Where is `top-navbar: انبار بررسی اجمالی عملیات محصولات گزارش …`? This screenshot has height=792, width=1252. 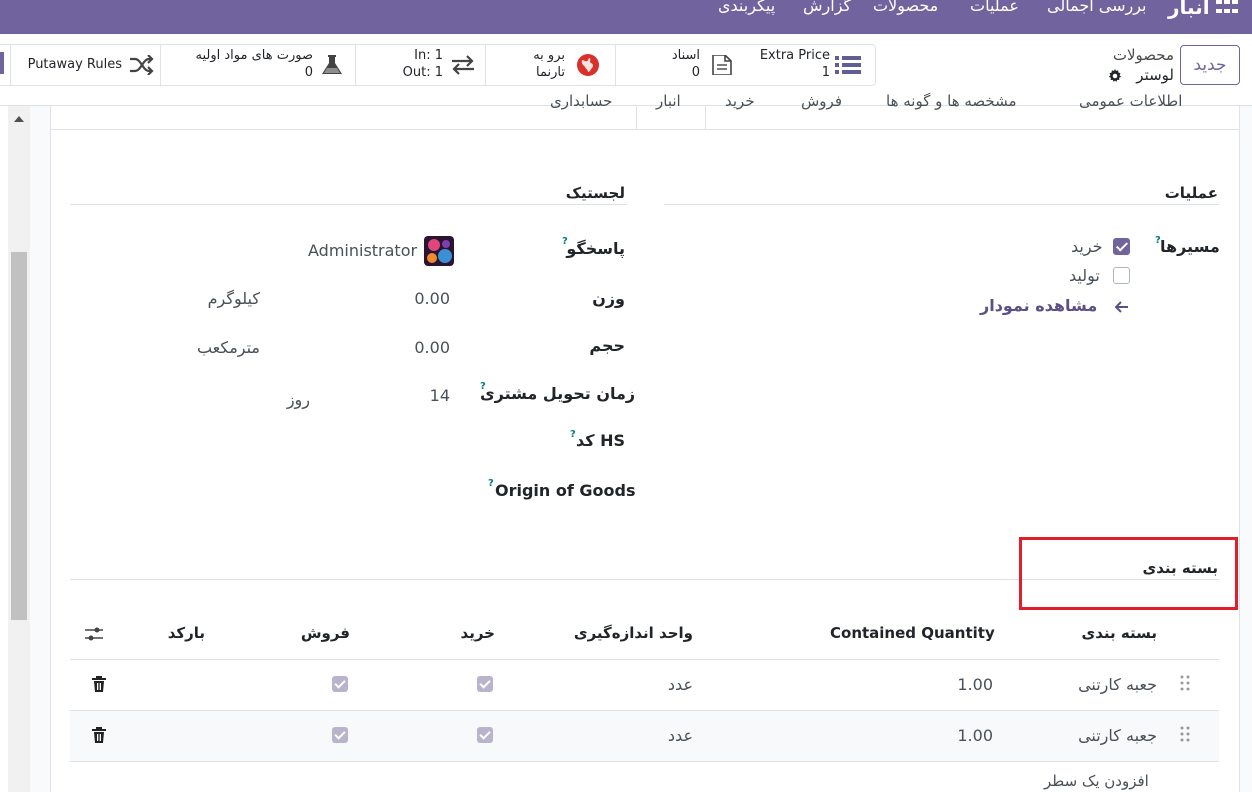 top-navbar: انبار بررسی اجمالی عملیات محصولات گزارش … is located at coordinates (626, 17).